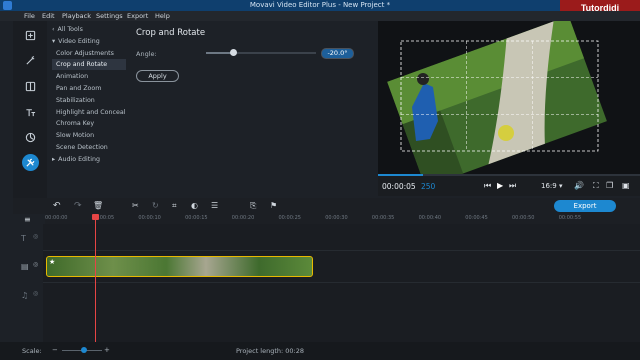  What do you see at coordinates (137, 16) in the screenshot?
I see `menu-export: Export` at bounding box center [137, 16].